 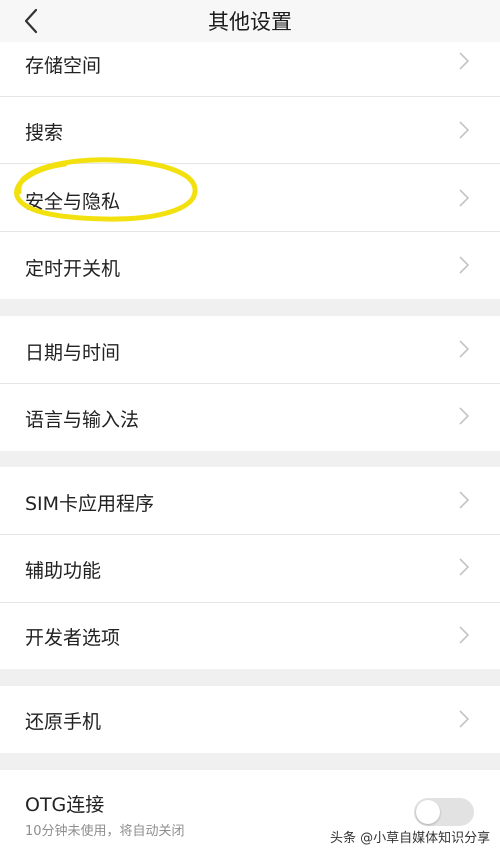 I want to click on settings-item-language-input: 语言与输入法, so click(x=250, y=417).